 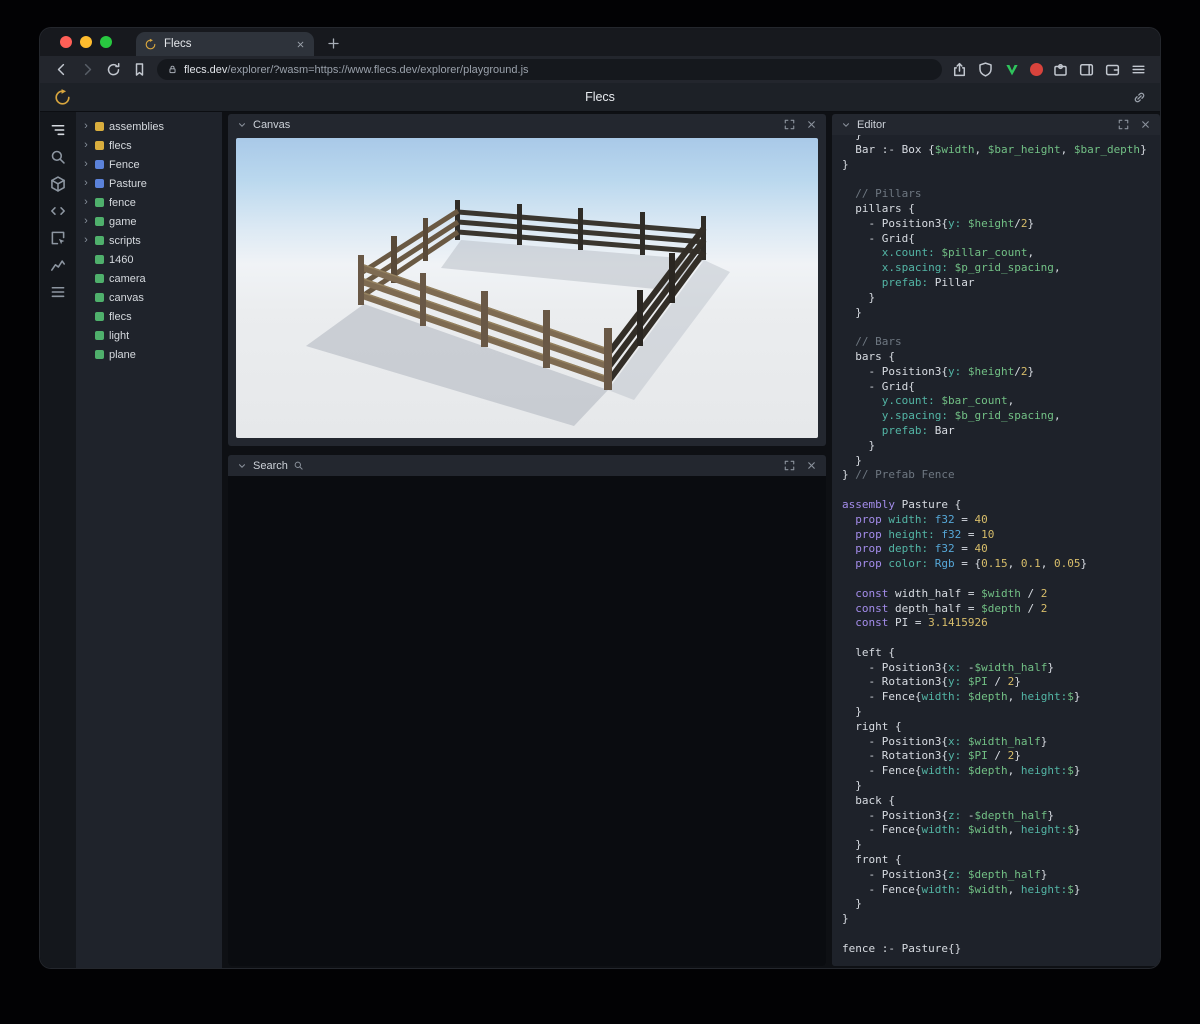 What do you see at coordinates (122, 354) in the screenshot?
I see `tree-item-label: plane` at bounding box center [122, 354].